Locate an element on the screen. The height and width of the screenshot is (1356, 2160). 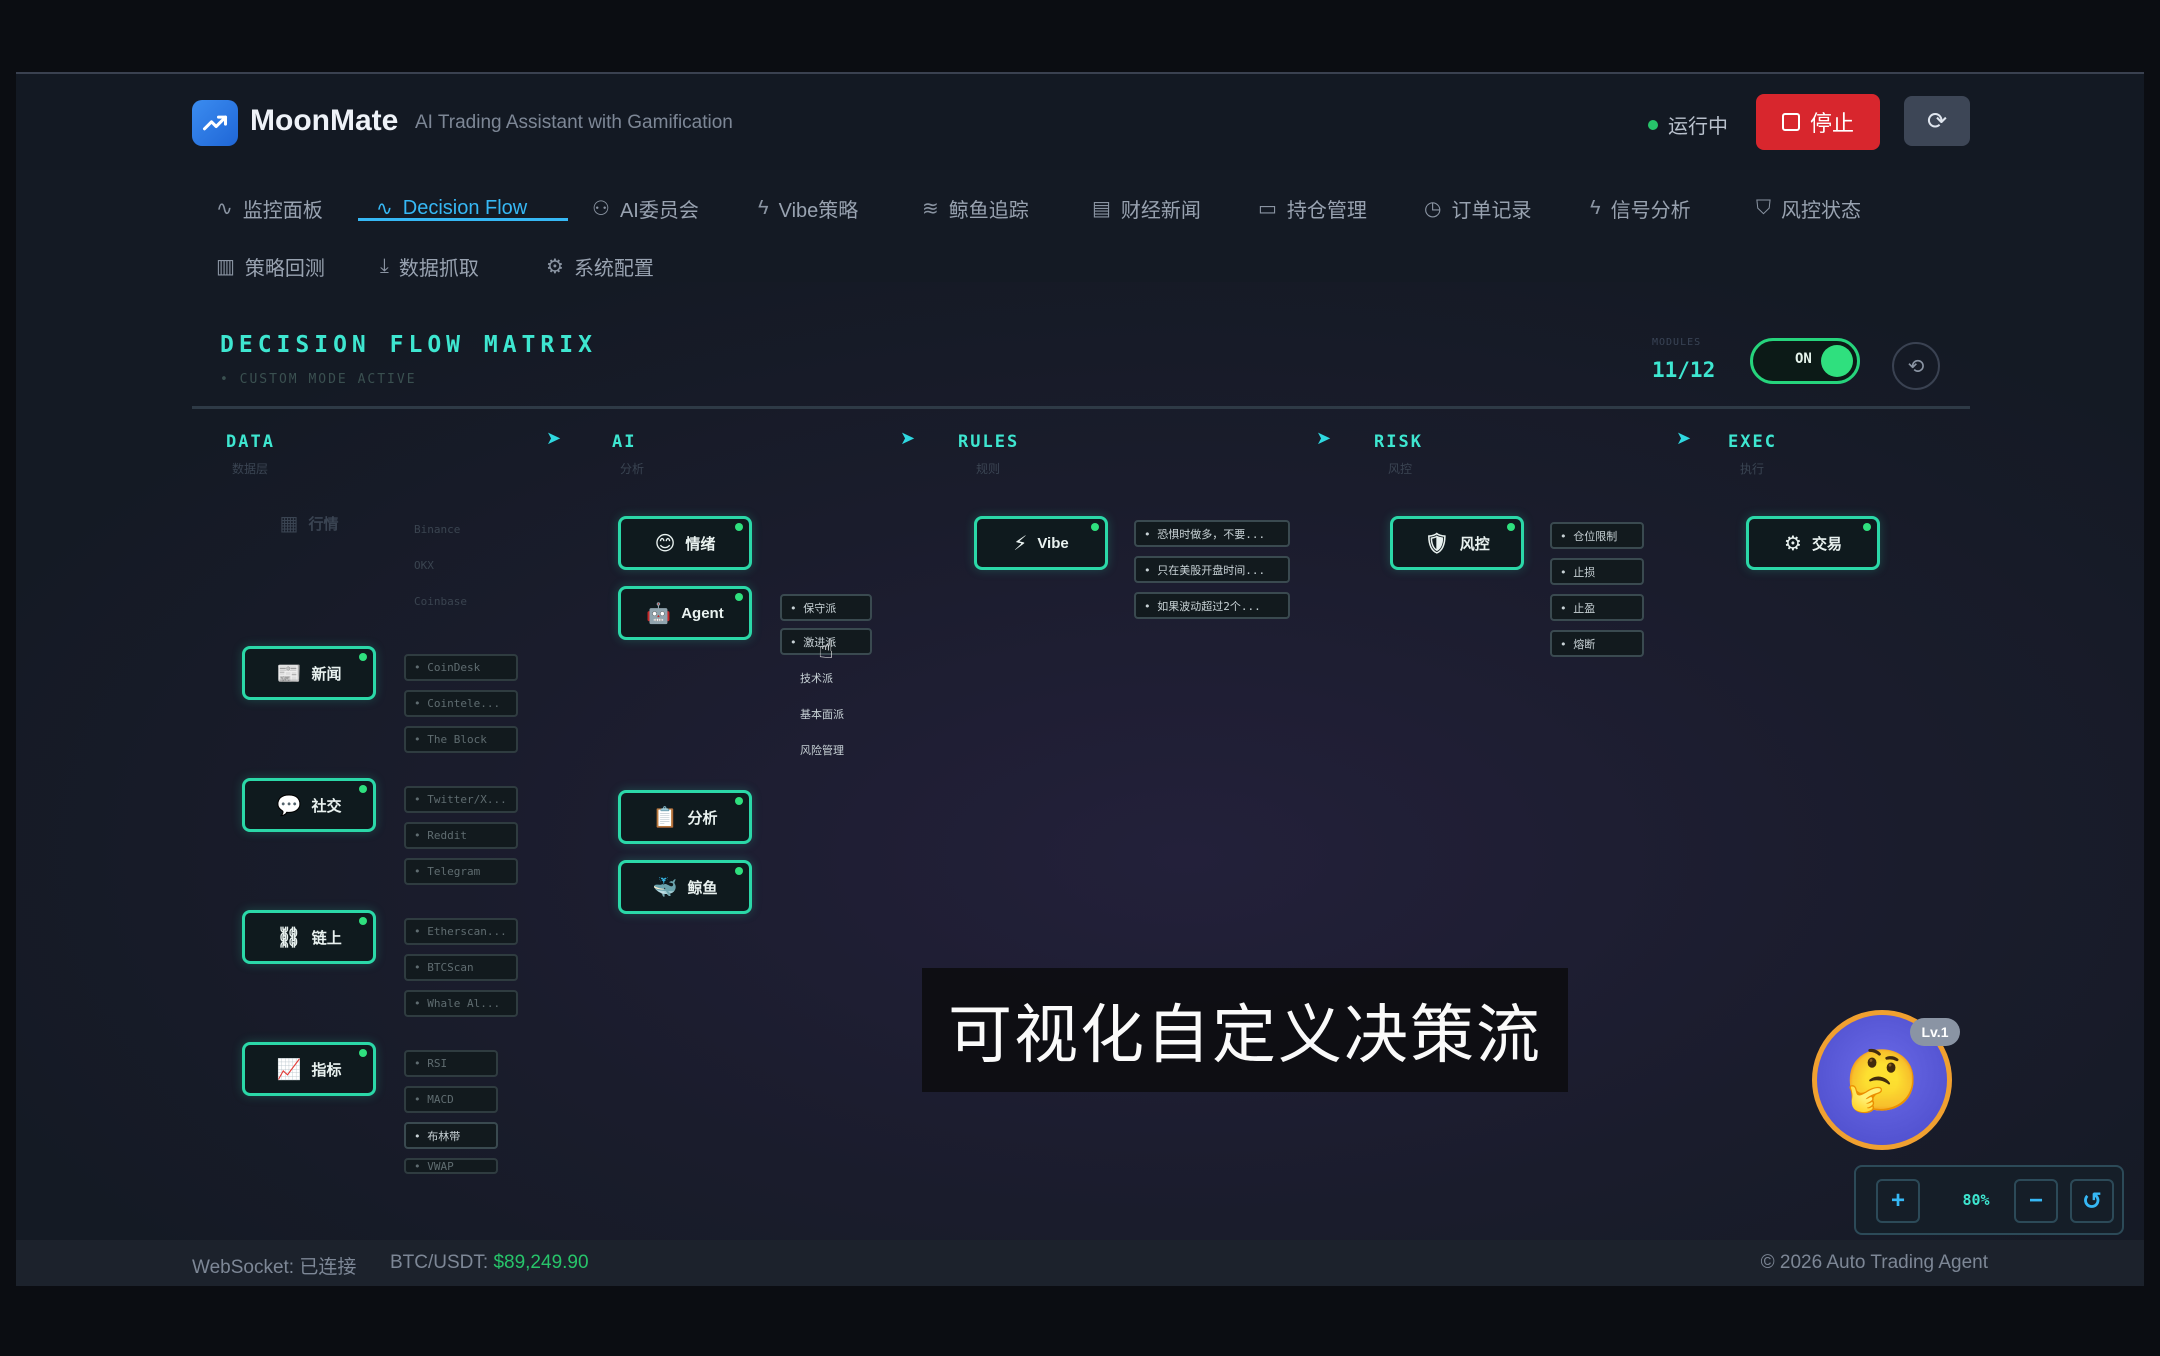
clock-icon: ◷ is located at coordinates (1433, 208).